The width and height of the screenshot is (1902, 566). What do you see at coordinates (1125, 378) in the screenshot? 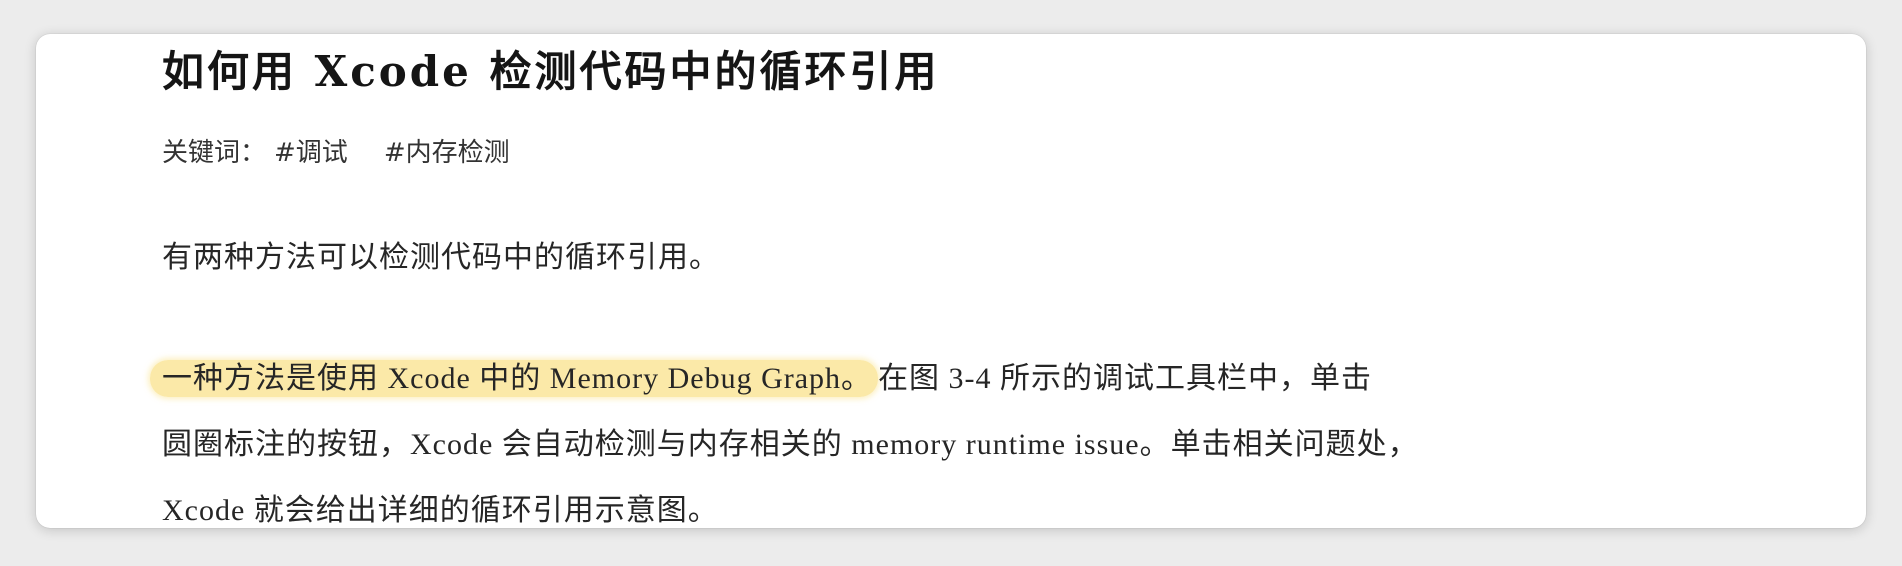
I see `method-line-1-rest: 在图 3-4 所示的调试工具栏中，单击` at bounding box center [1125, 378].